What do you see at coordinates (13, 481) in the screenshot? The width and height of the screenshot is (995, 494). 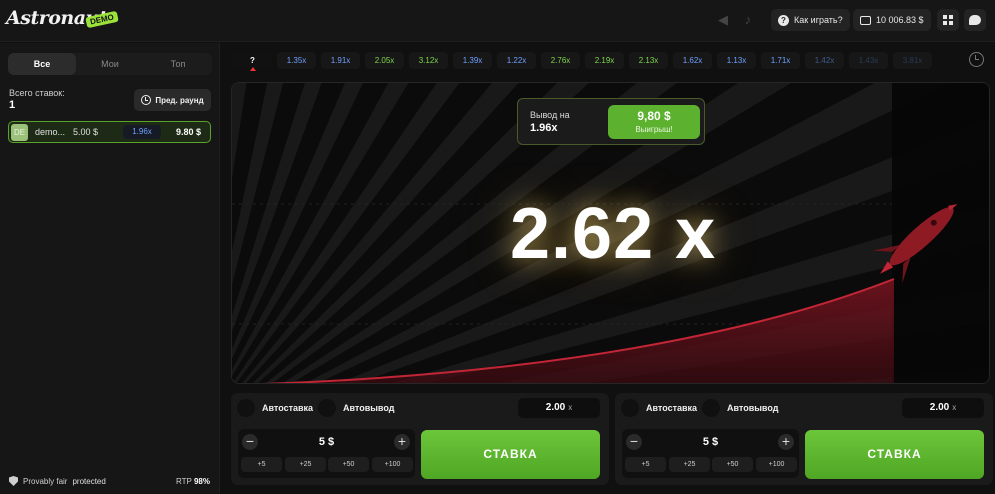 I see `shield-icon` at bounding box center [13, 481].